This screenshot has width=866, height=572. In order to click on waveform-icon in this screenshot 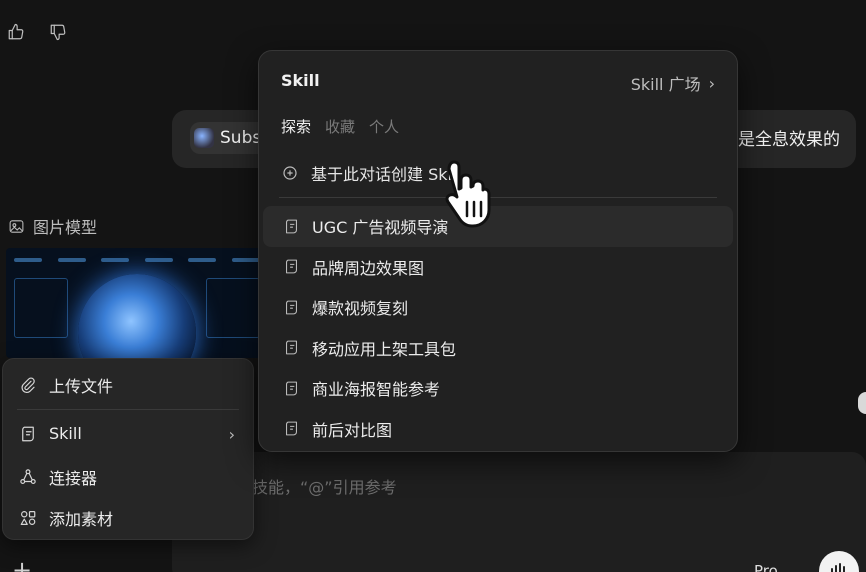, I will do `click(838, 567)`.